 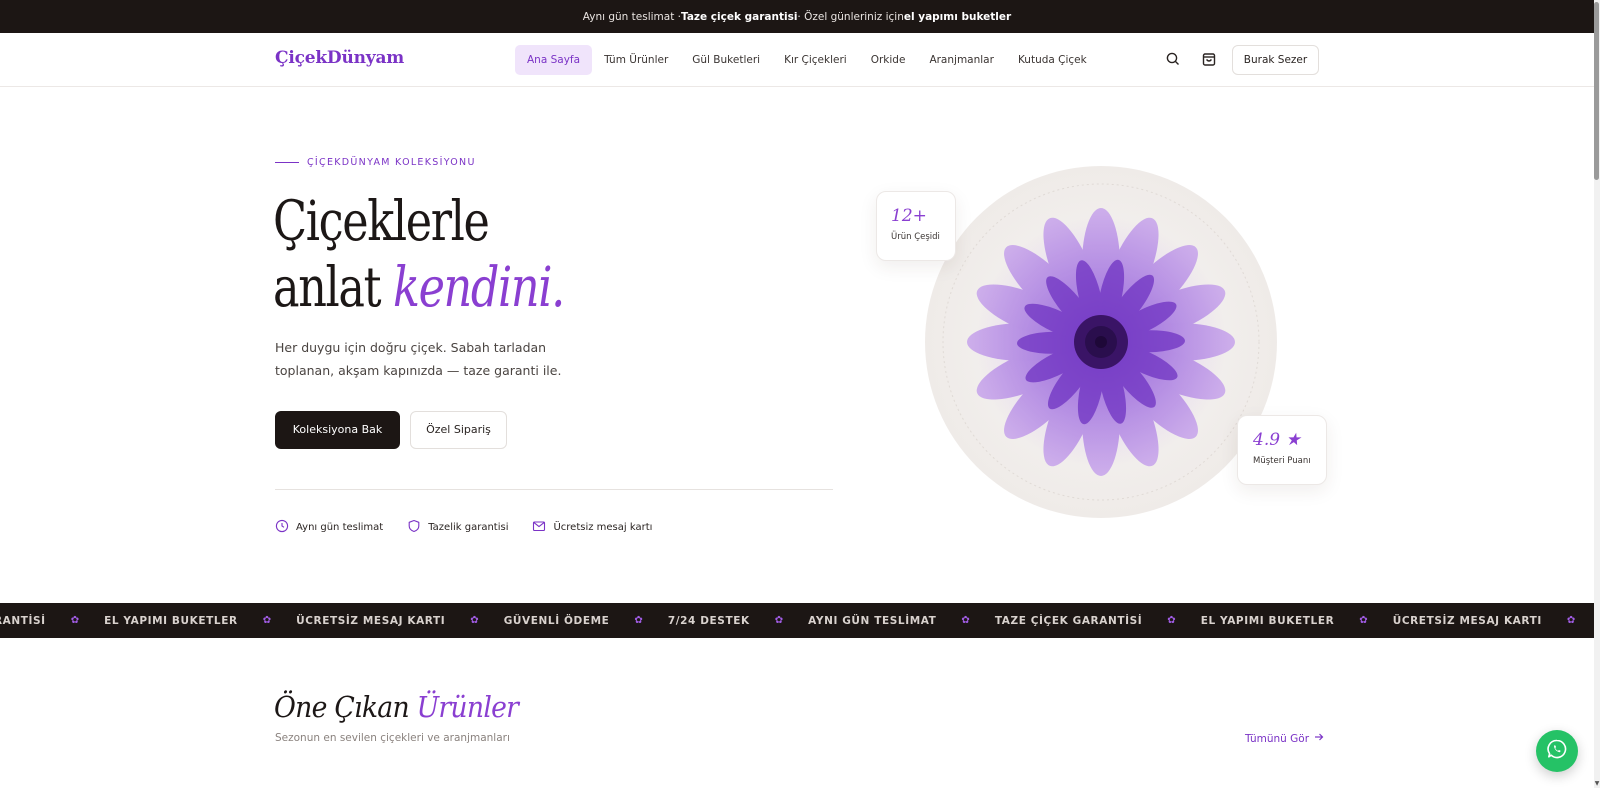 What do you see at coordinates (726, 60) in the screenshot?
I see `nav-item-gul-buketleri: Gül Buketleri` at bounding box center [726, 60].